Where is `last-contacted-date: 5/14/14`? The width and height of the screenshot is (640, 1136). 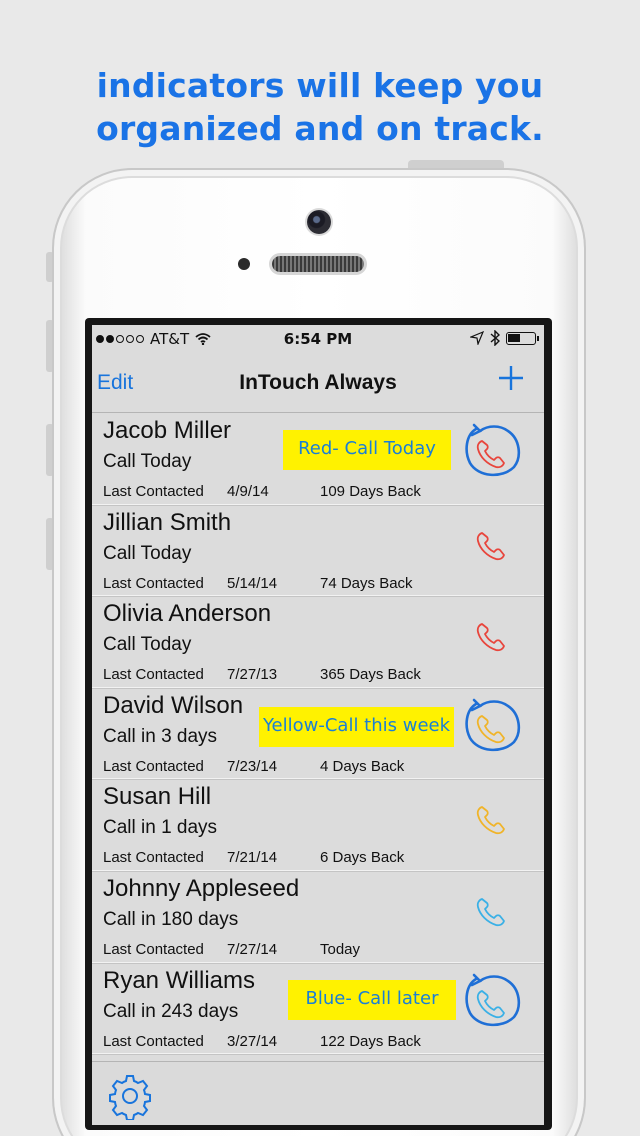 last-contacted-date: 5/14/14 is located at coordinates (252, 583).